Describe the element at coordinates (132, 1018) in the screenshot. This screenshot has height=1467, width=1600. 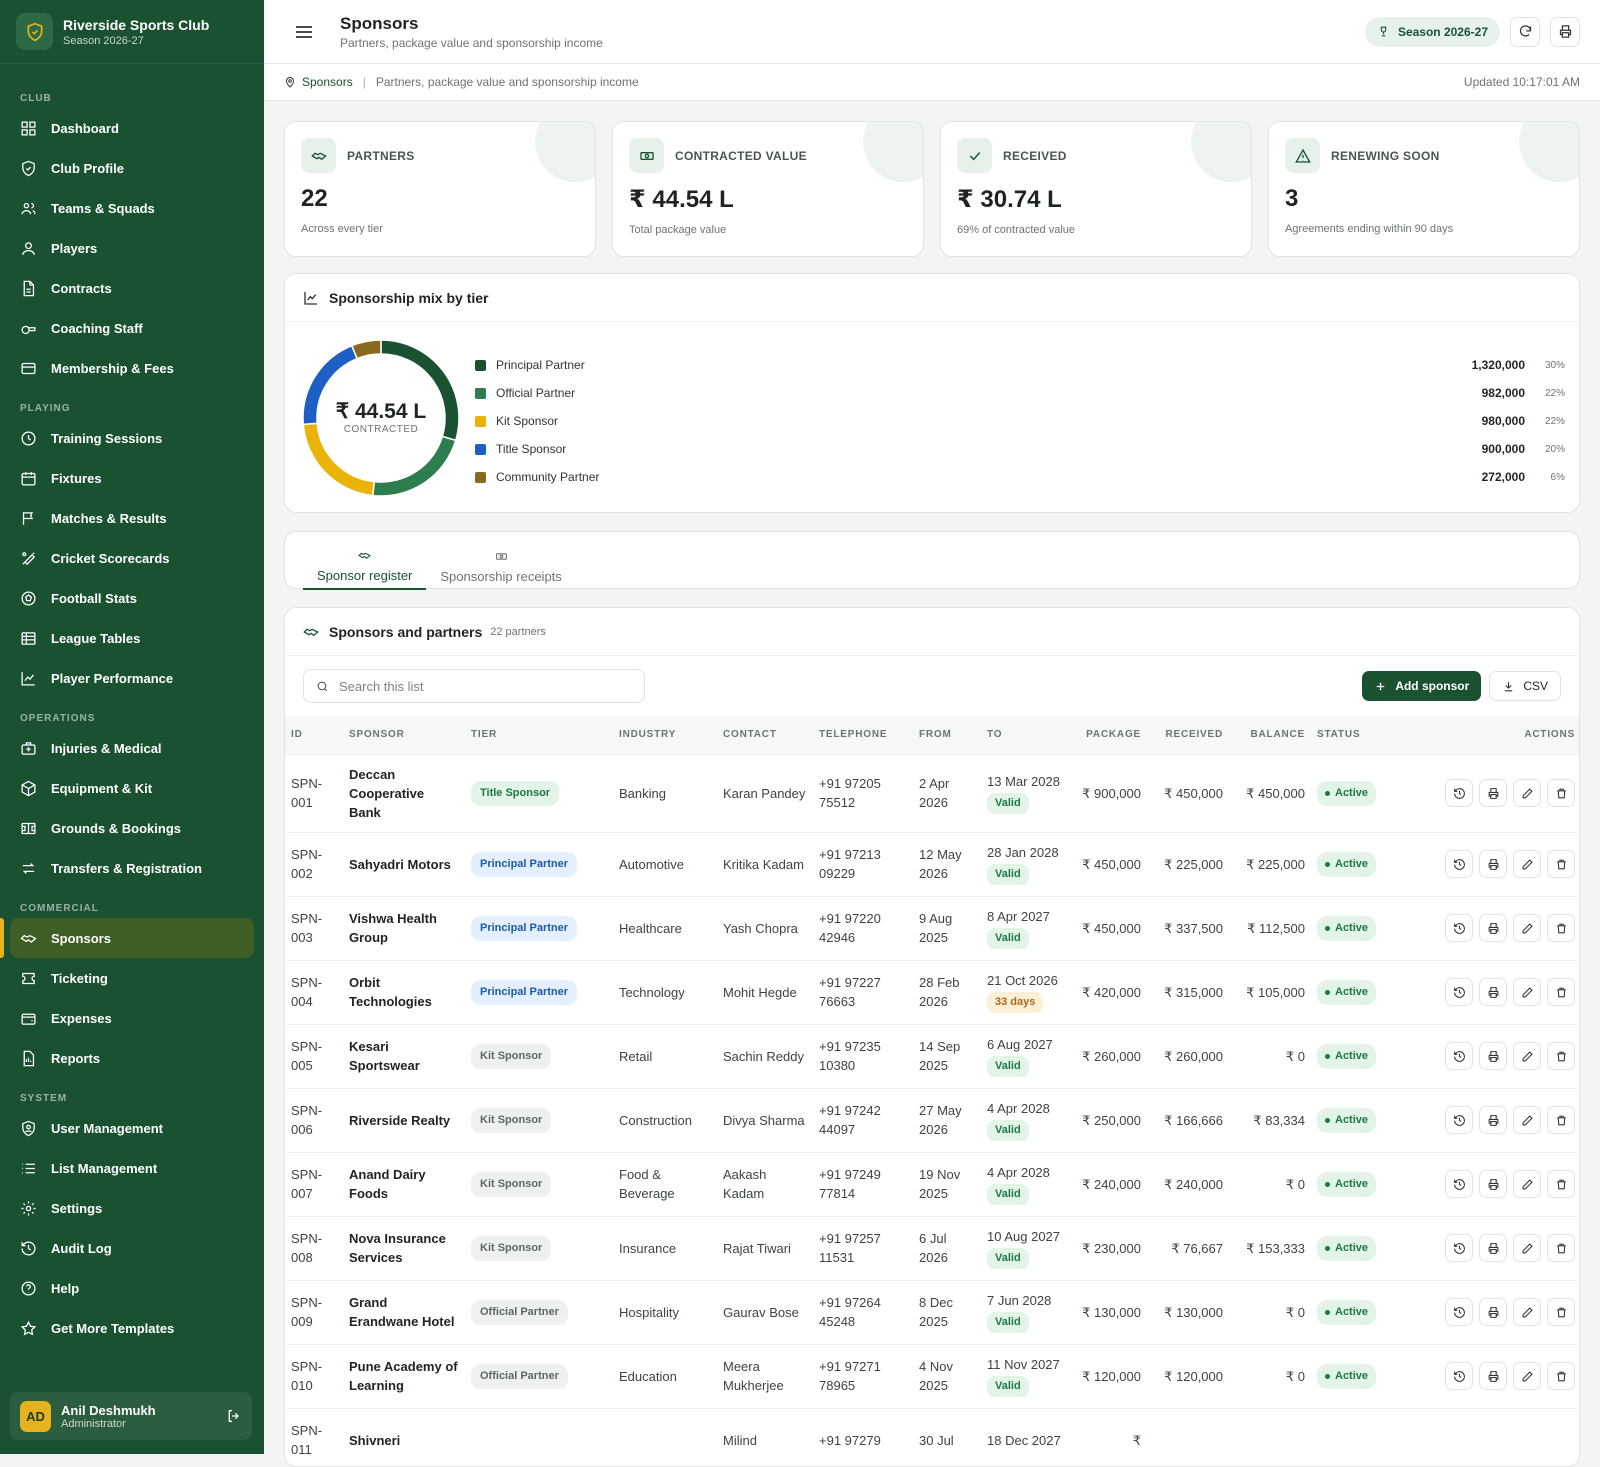
I see `sidebar-item-expenses: Expenses` at that location.